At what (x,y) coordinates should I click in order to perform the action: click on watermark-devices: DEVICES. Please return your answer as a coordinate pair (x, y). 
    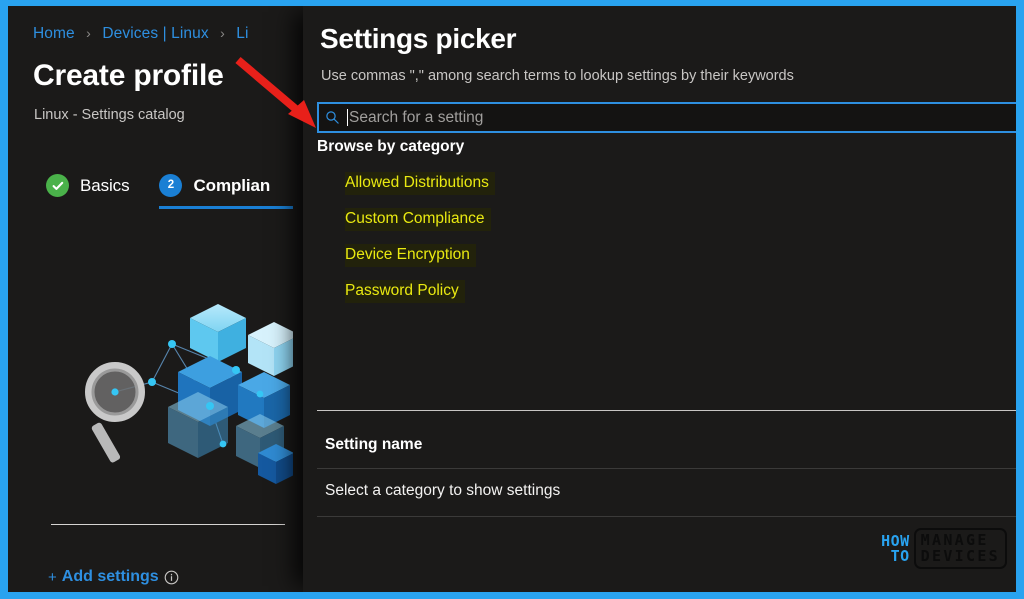
    Looking at the image, I should click on (960, 556).